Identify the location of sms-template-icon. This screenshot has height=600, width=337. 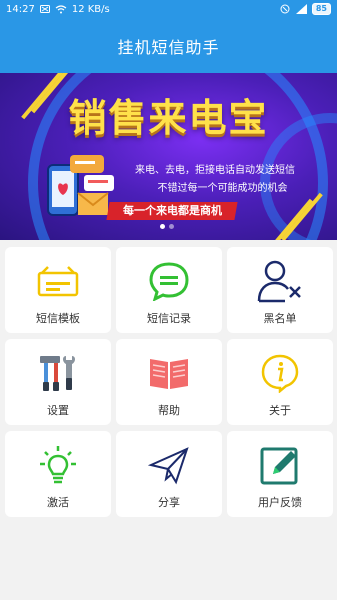
(58, 281).